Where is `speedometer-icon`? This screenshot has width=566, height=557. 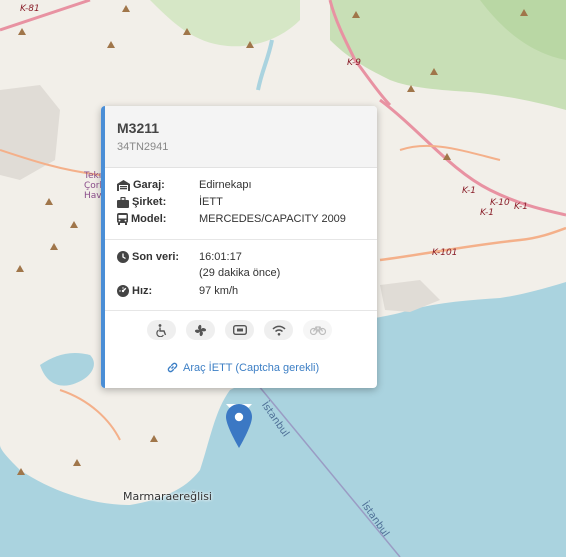 speedometer-icon is located at coordinates (123, 291).